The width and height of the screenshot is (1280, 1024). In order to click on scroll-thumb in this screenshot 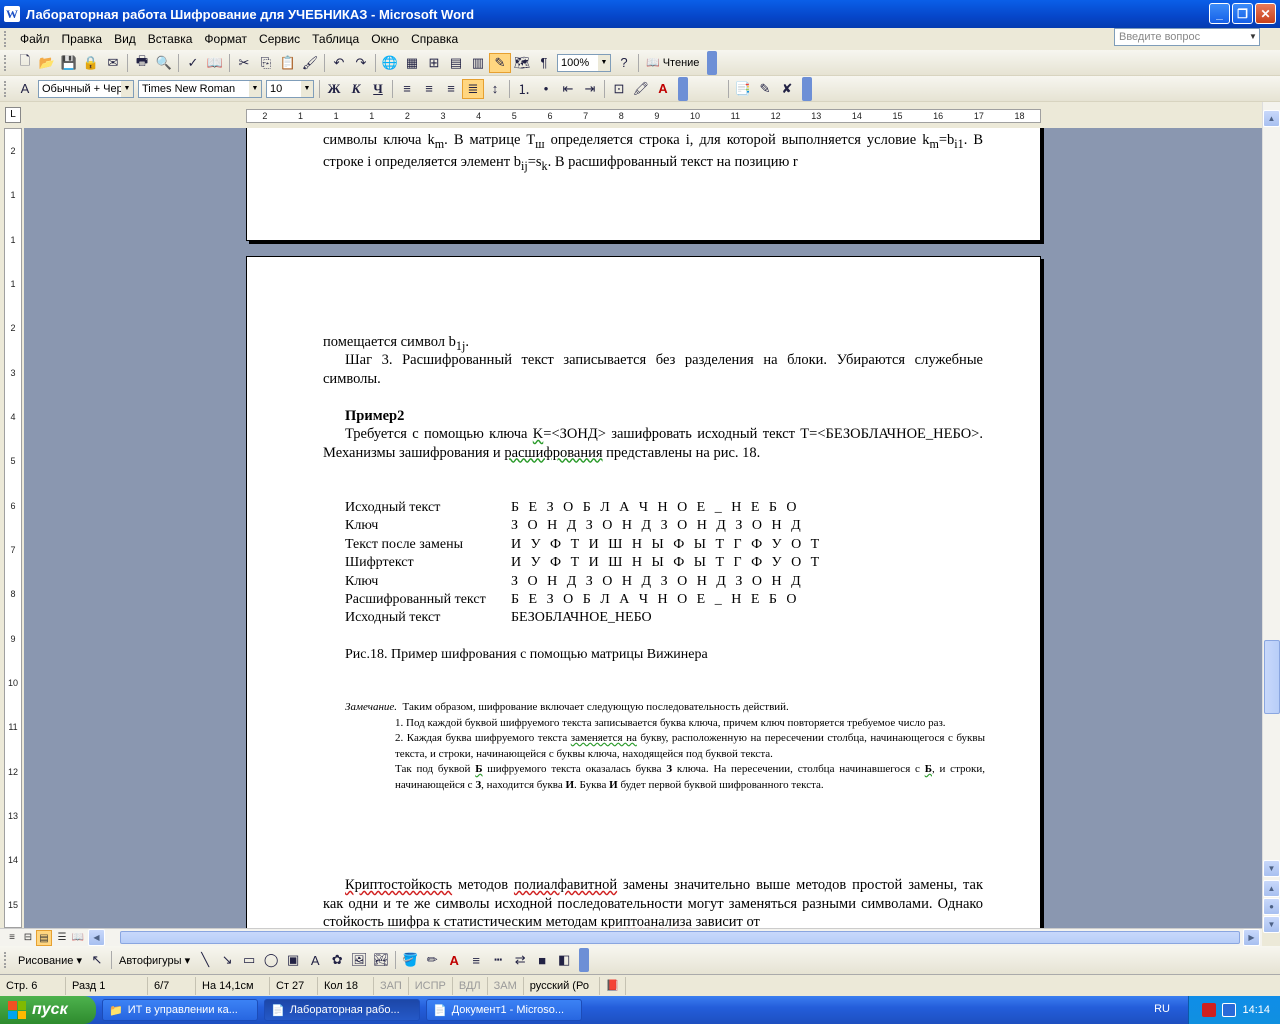, I will do `click(1272, 677)`.